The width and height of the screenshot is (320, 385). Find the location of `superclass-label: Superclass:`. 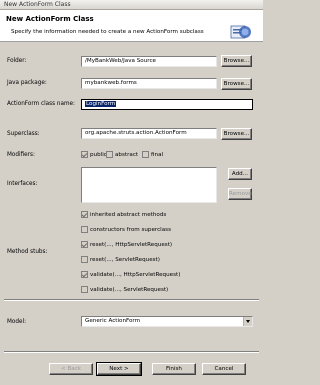

superclass-label: Superclass: is located at coordinates (23, 134).